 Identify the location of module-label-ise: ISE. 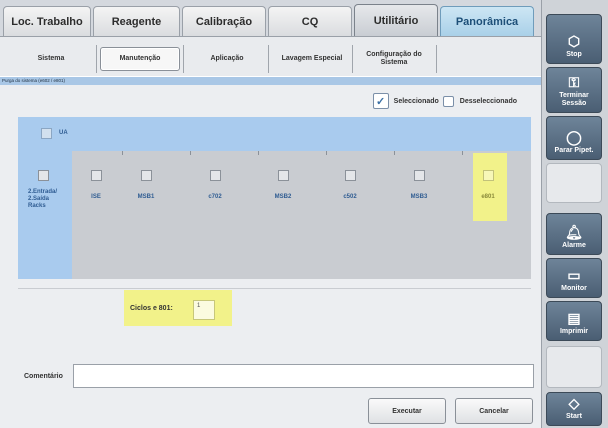
(96, 197).